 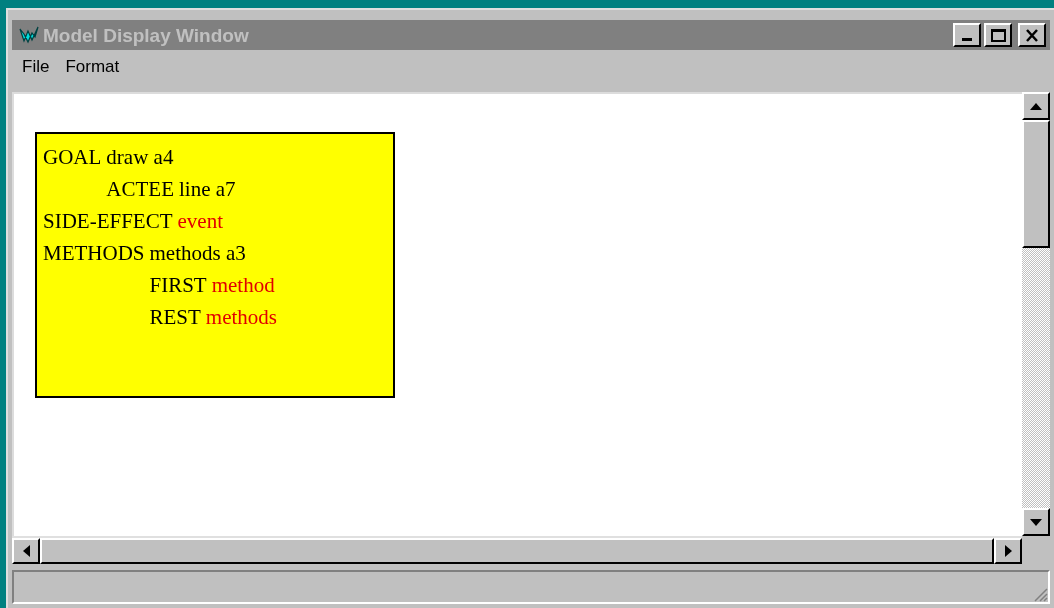 I want to click on slot-value: methods a3, so click(x=197, y=253).